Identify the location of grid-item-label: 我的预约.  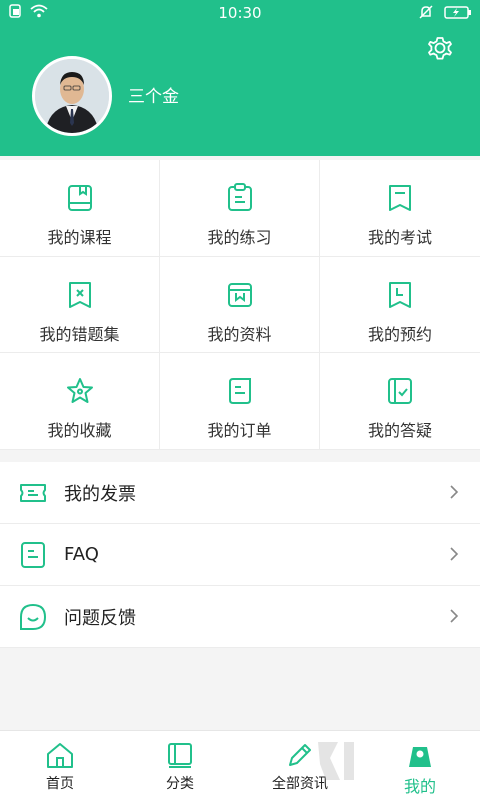
(399, 334).